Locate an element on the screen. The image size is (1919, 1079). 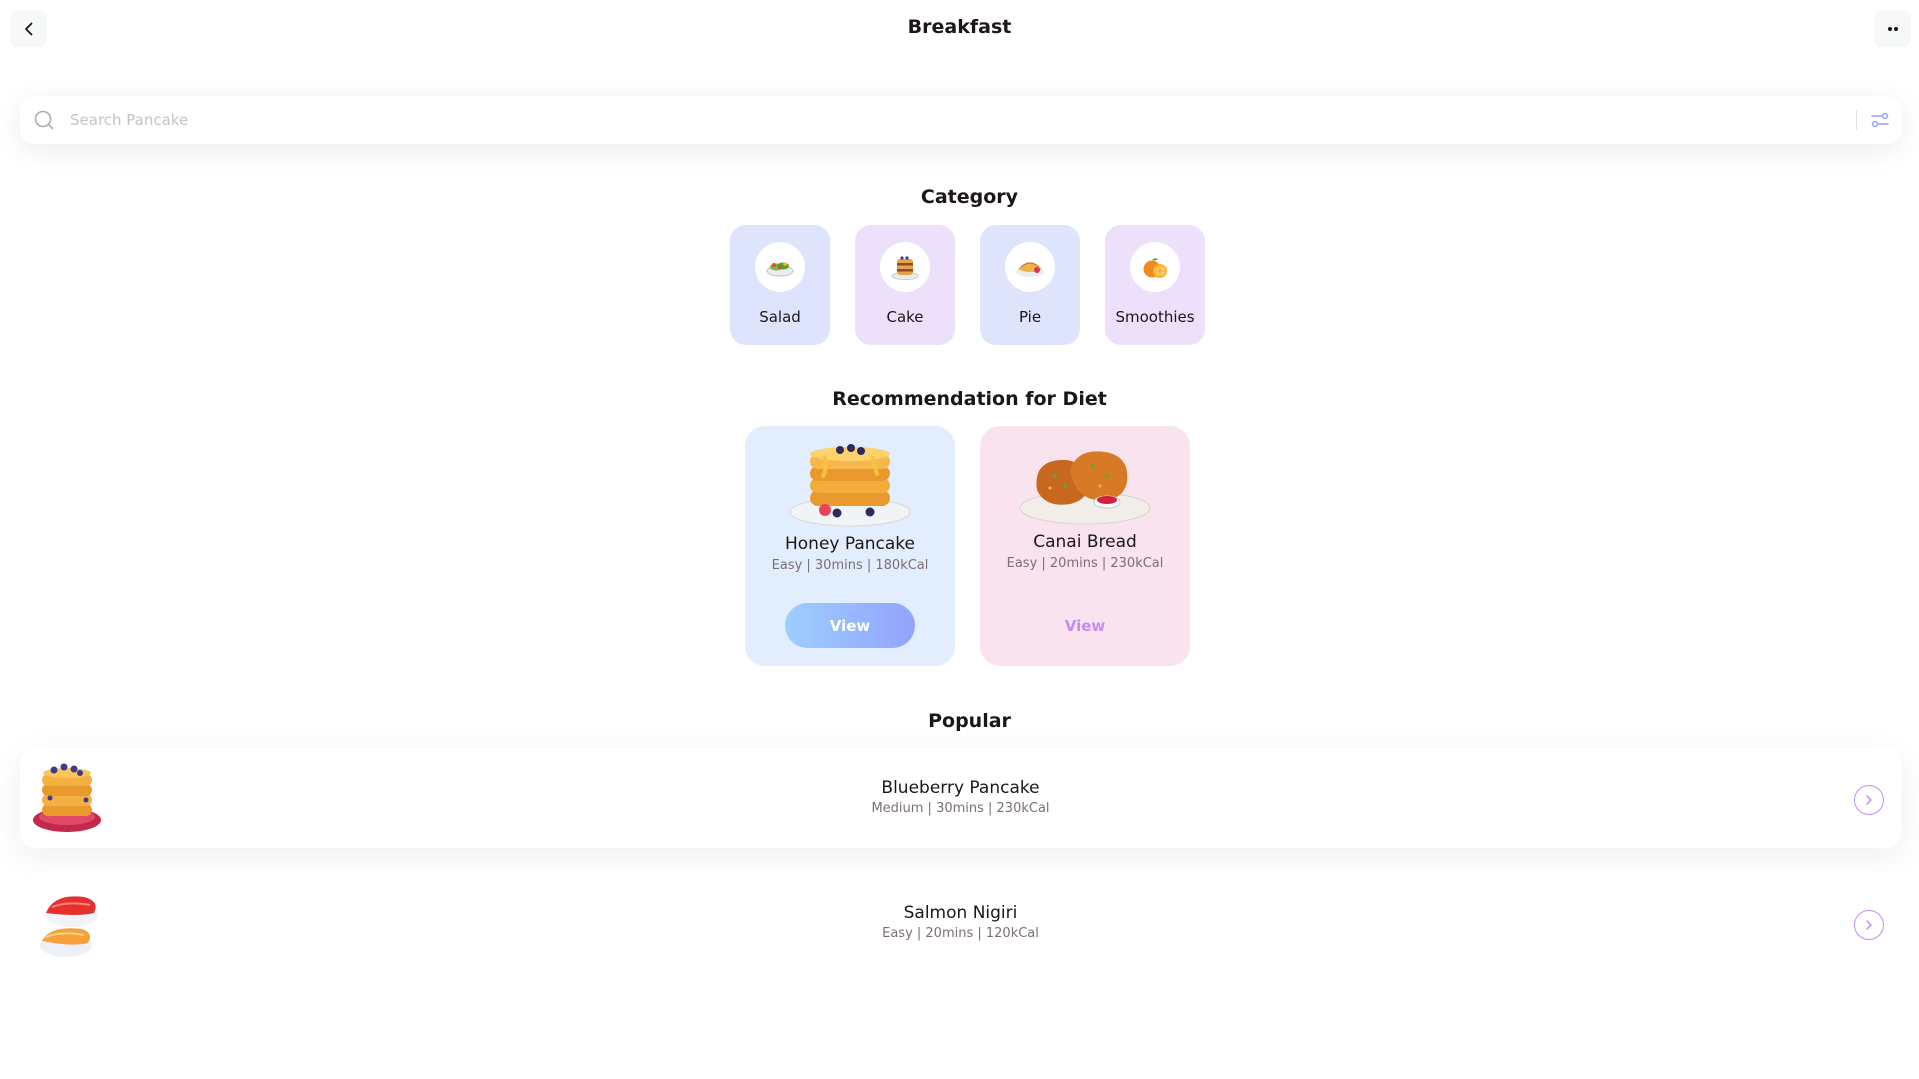
category-cake: Cake is located at coordinates (905, 285).